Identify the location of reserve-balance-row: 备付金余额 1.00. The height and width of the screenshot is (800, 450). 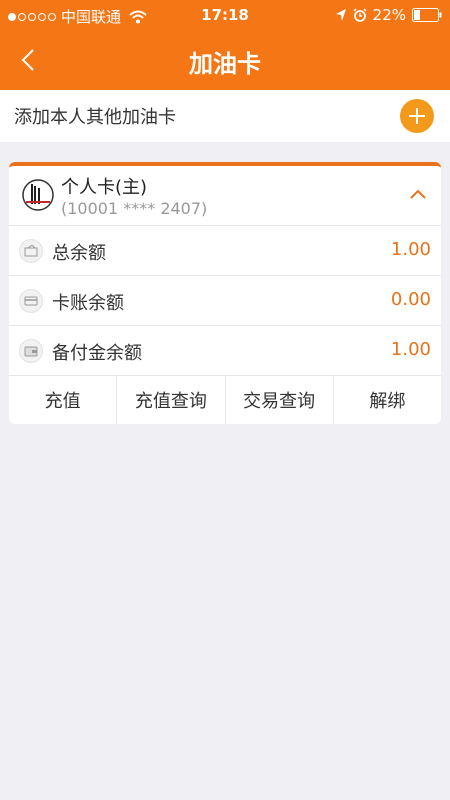
(225, 351).